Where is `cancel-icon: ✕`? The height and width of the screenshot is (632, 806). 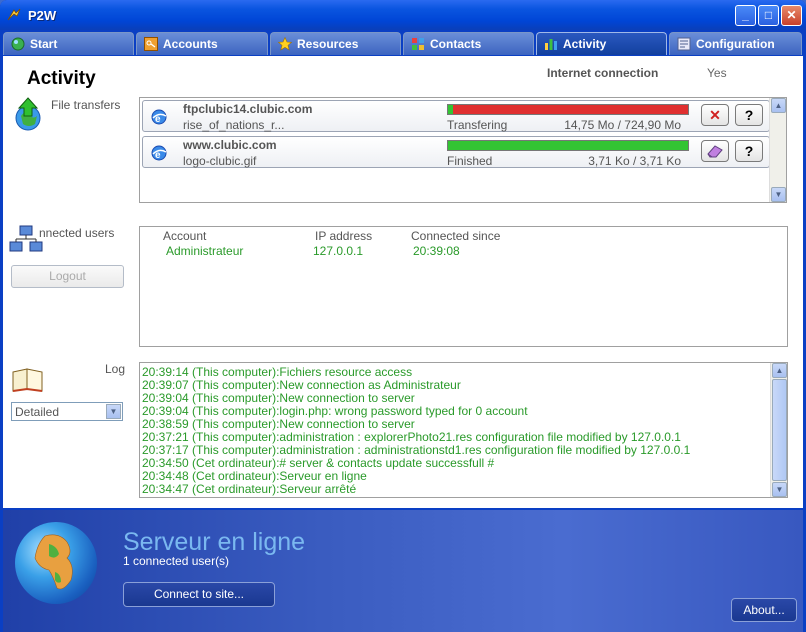
cancel-icon: ✕ is located at coordinates (715, 115).